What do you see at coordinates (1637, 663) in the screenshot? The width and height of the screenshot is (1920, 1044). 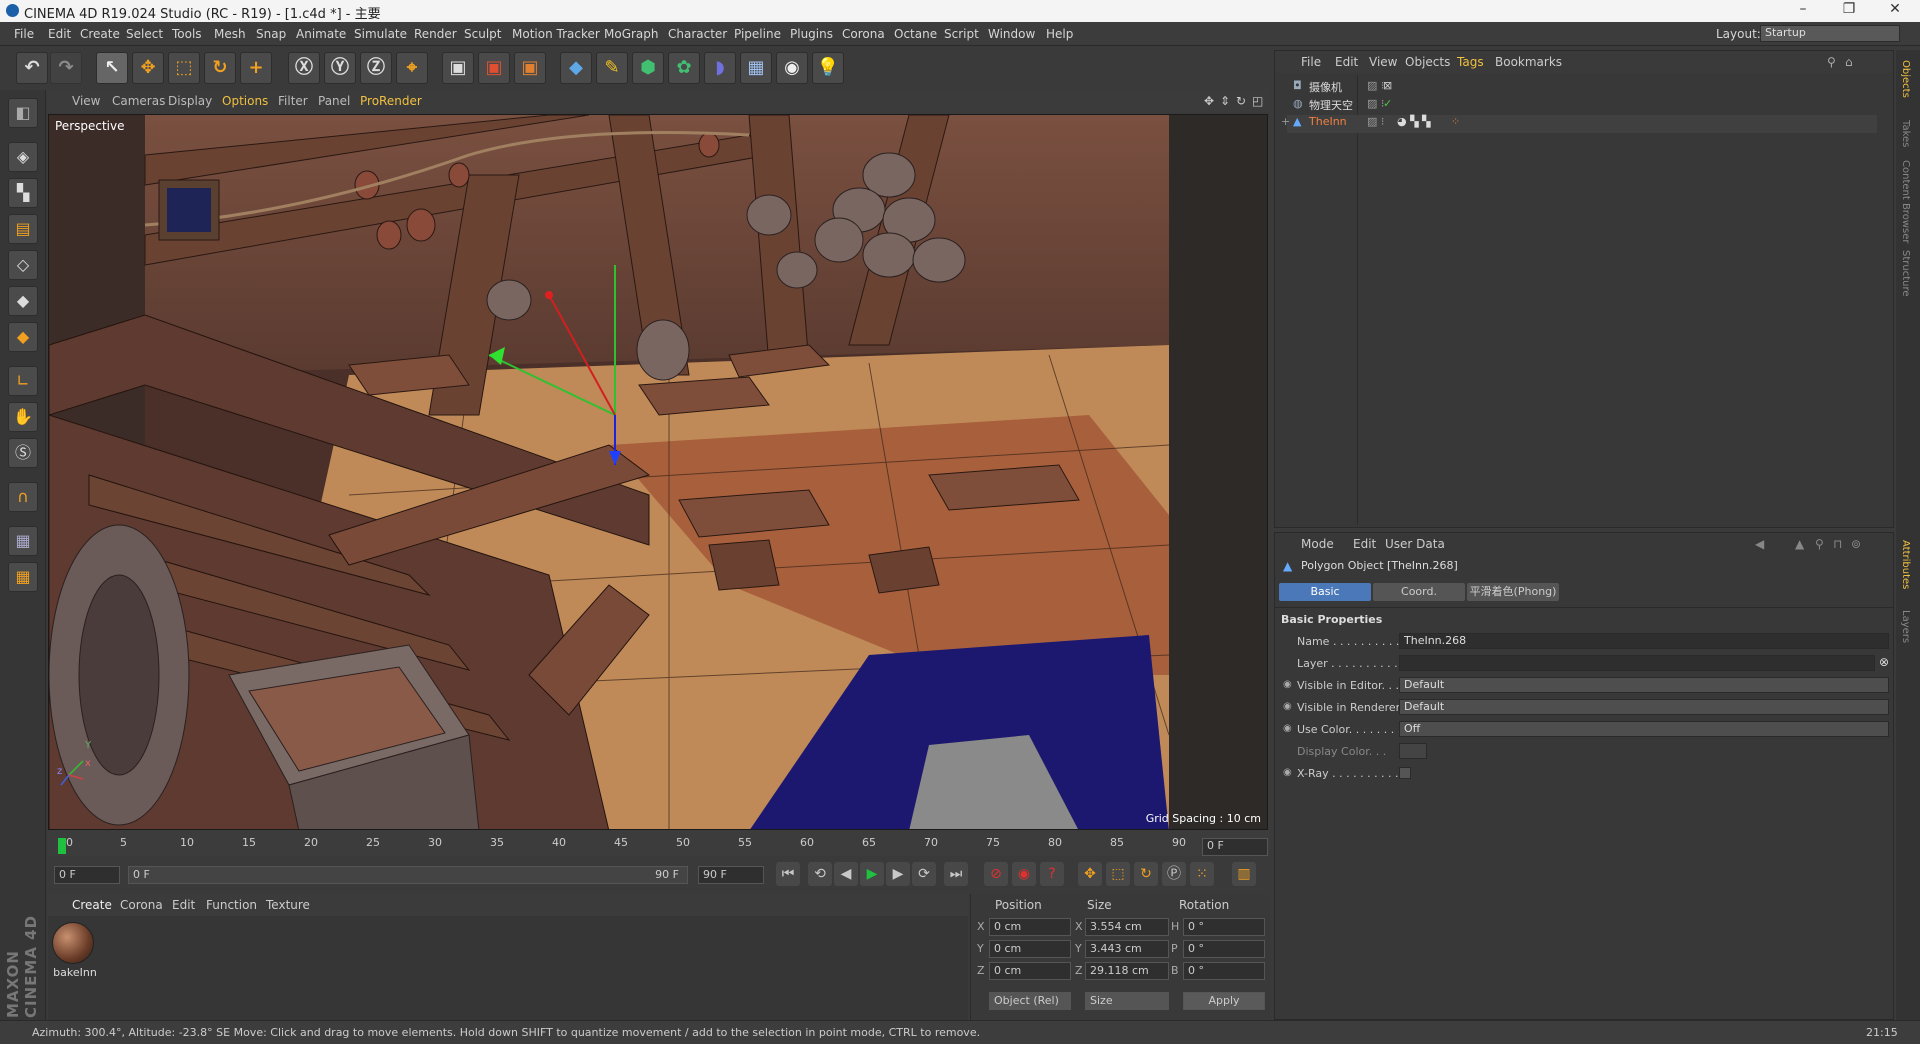 I see `layer-field` at bounding box center [1637, 663].